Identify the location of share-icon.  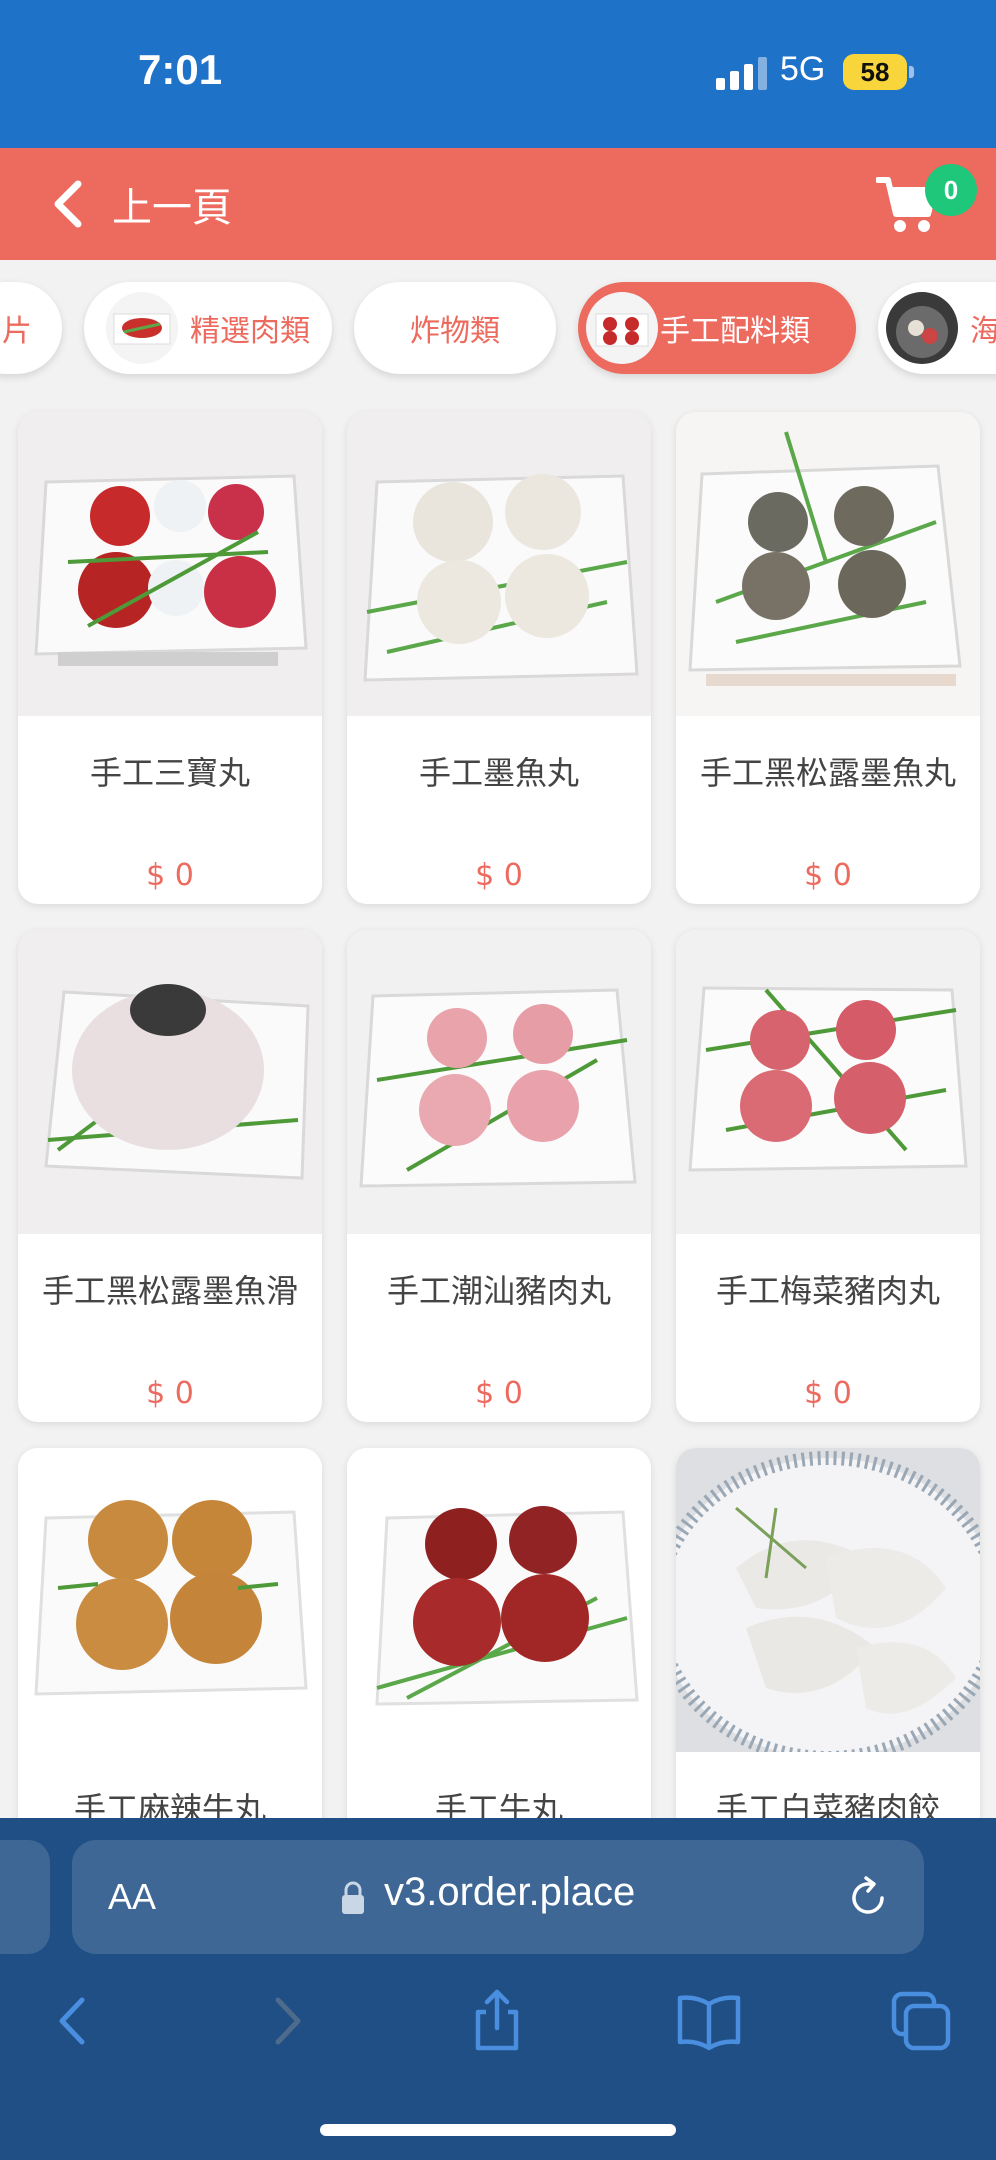
(497, 2021).